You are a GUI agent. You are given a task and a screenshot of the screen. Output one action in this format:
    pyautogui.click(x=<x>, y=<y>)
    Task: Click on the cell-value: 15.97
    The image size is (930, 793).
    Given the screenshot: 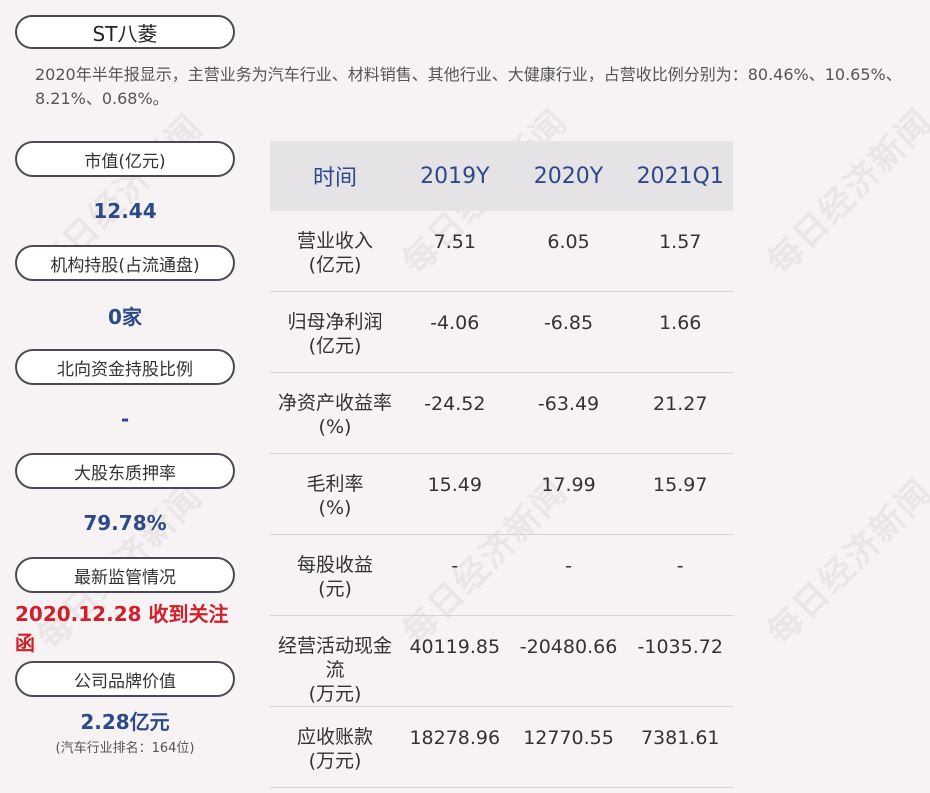 What is the action you would take?
    pyautogui.click(x=680, y=485)
    